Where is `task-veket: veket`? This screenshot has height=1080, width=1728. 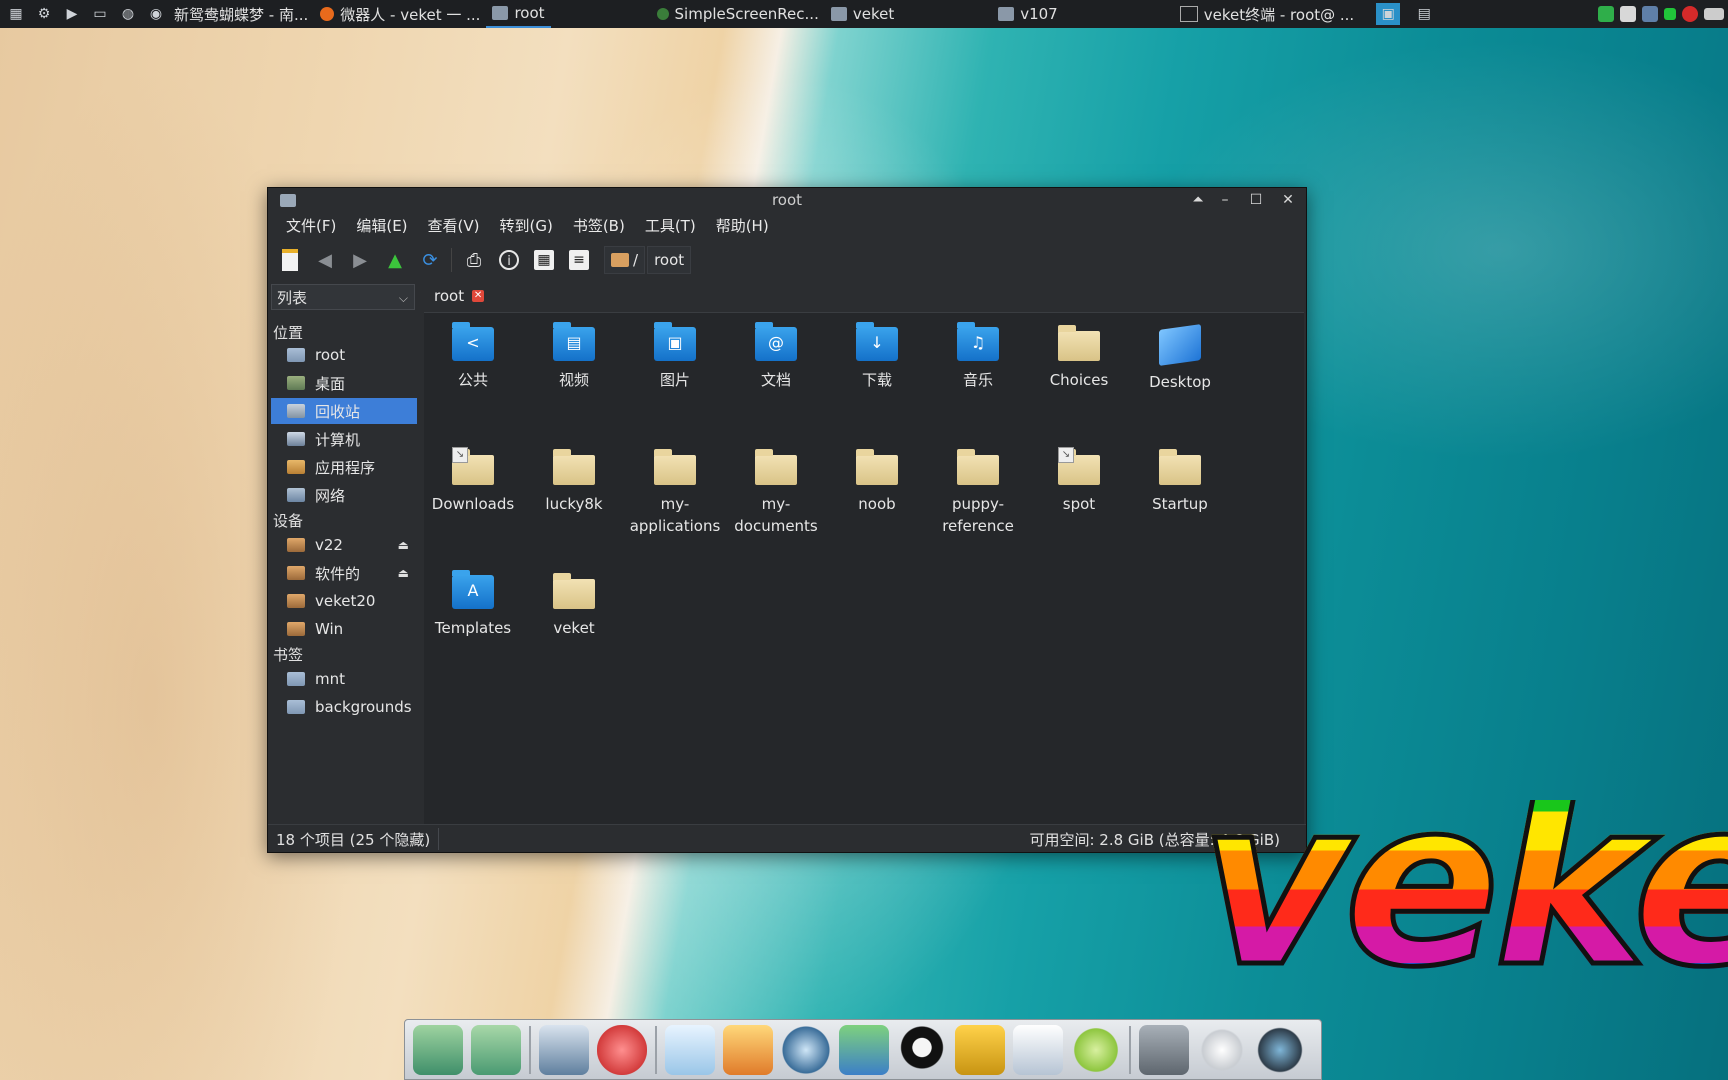 task-veket: veket is located at coordinates (862, 14).